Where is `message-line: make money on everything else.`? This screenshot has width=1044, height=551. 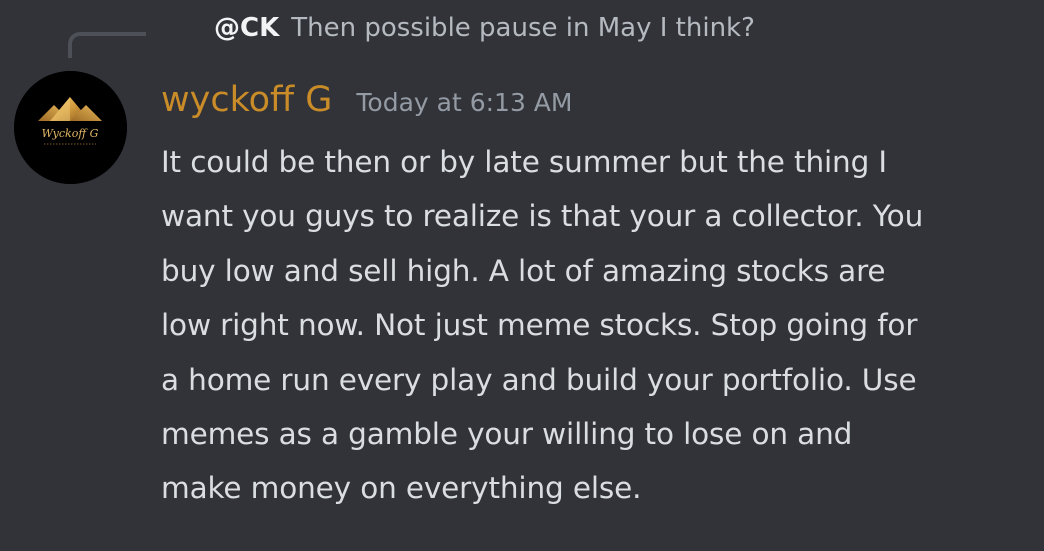
message-line: make money on everything else. is located at coordinates (401, 488).